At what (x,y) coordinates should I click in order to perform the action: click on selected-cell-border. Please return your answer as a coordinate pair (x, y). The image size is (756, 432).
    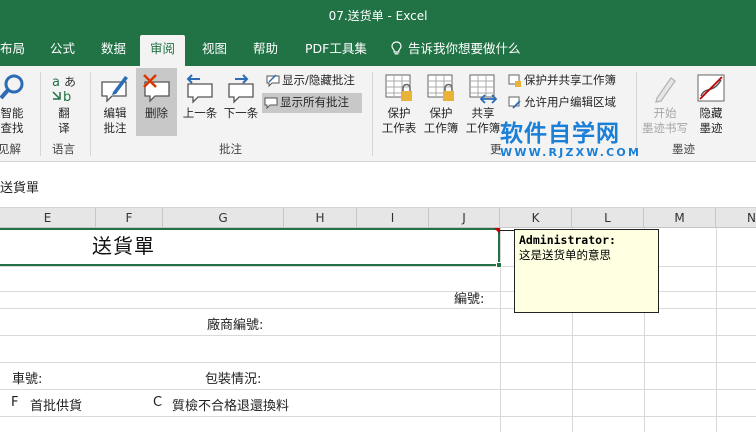
    Looking at the image, I should click on (250, 247).